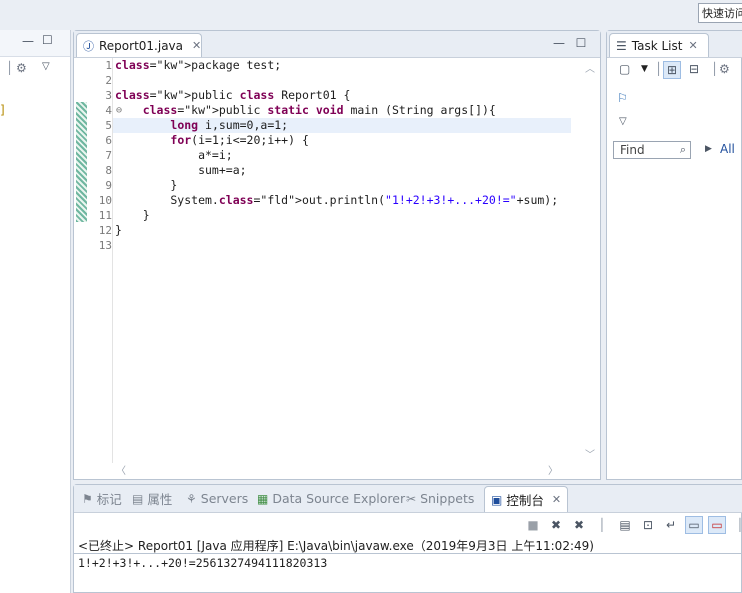  I want to click on vertical-scrollbar: ︿ ﹀, so click(590, 260).